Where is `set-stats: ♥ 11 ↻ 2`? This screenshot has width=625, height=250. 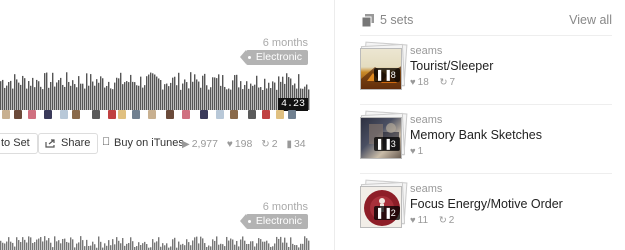
set-stats: ♥ 11 ↻ 2 is located at coordinates (436, 220).